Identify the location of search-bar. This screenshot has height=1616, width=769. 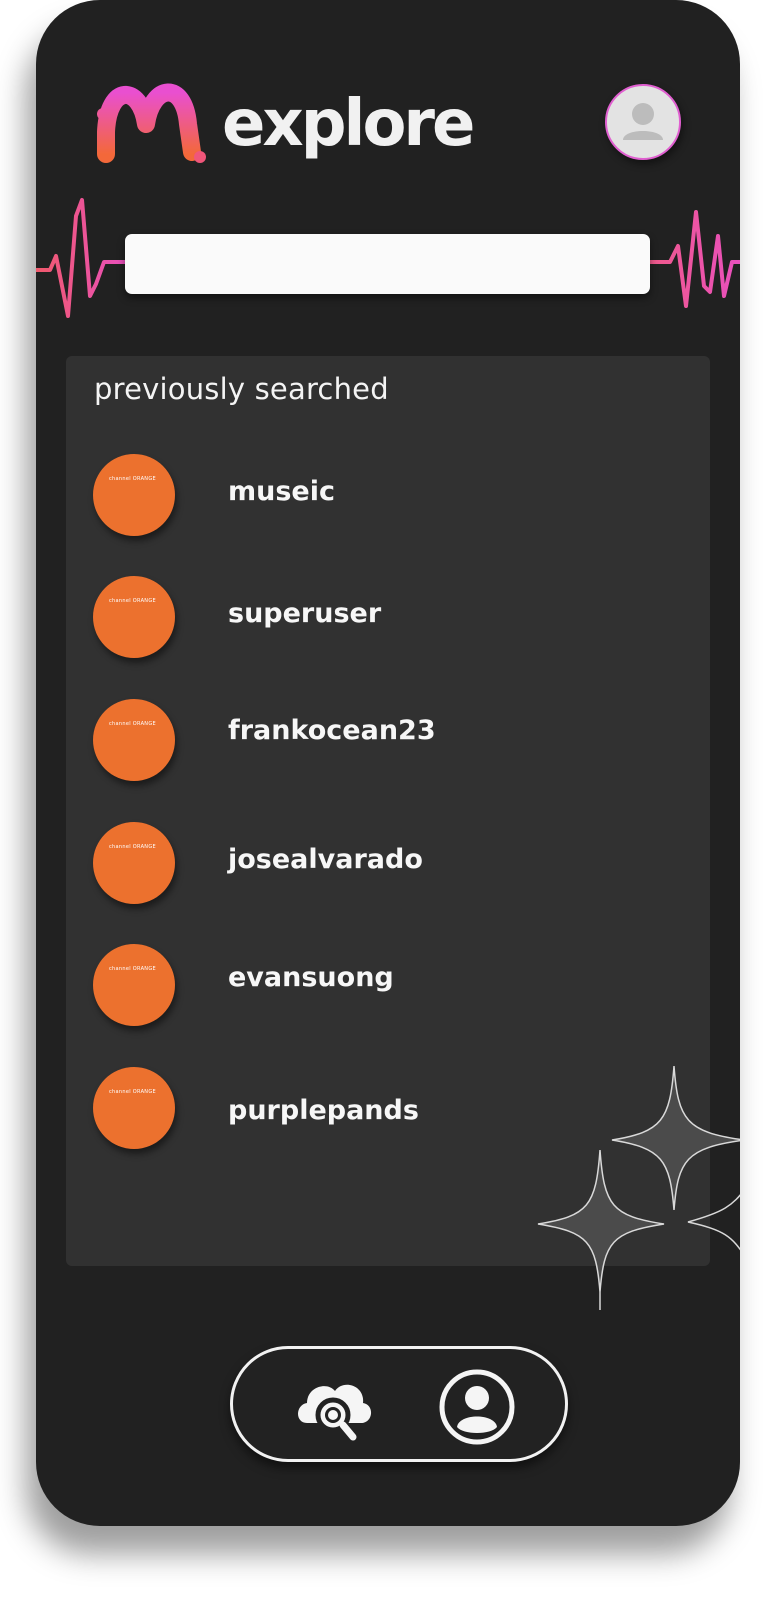
(387, 264).